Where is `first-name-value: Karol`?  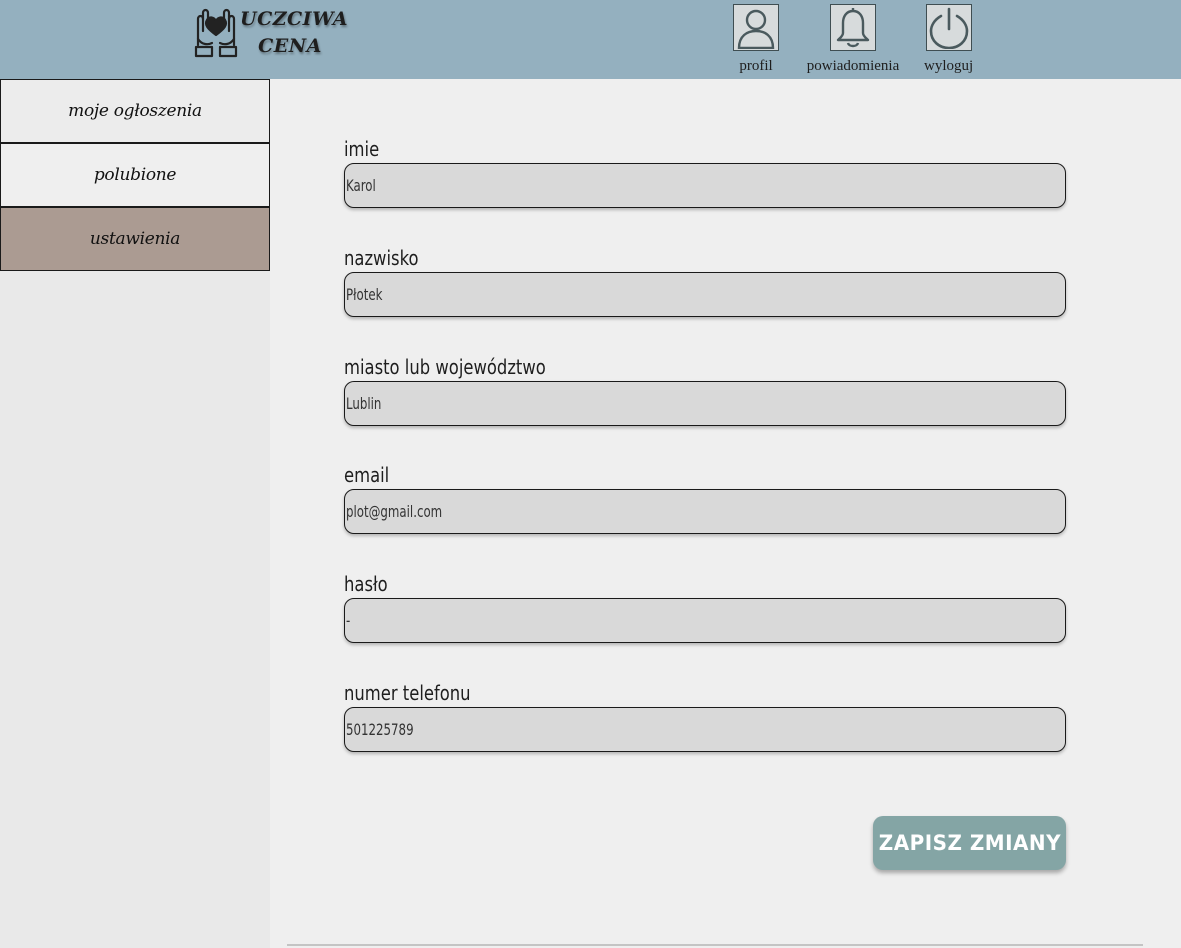 first-name-value: Karol is located at coordinates (361, 185).